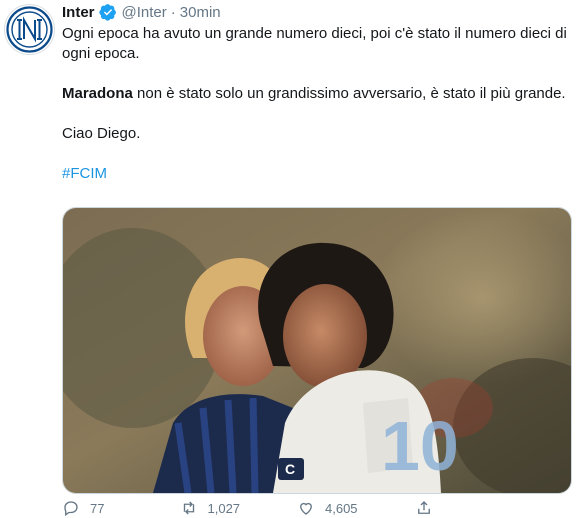  What do you see at coordinates (200, 12) in the screenshot?
I see `timestamp: 30min` at bounding box center [200, 12].